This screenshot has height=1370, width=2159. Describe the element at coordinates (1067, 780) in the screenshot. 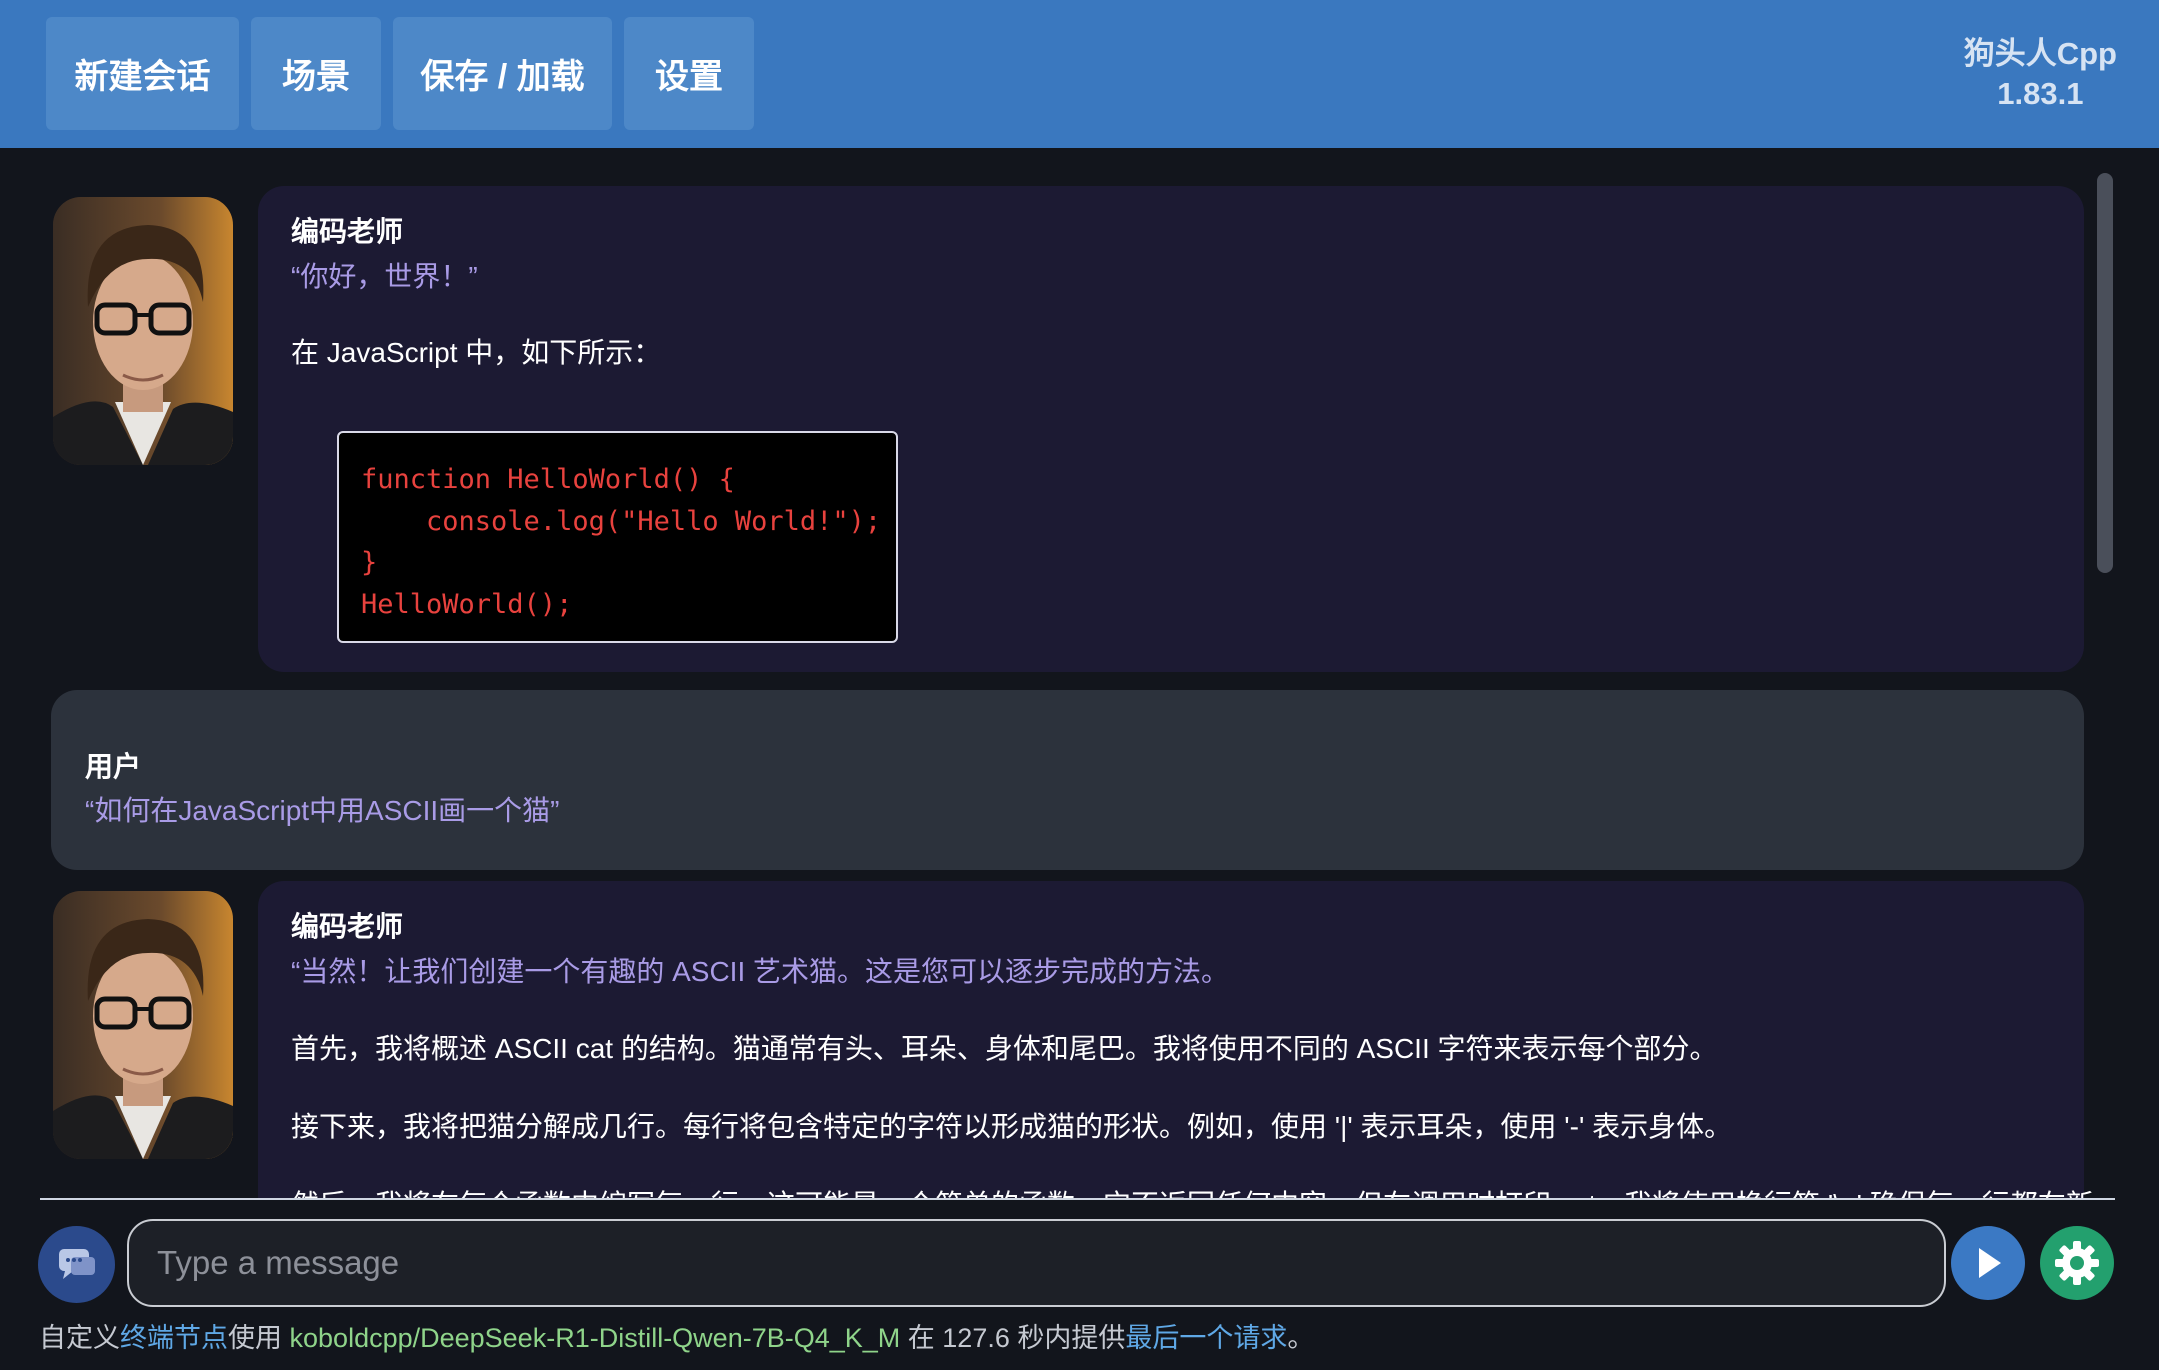

I see `user-message-bubble` at that location.